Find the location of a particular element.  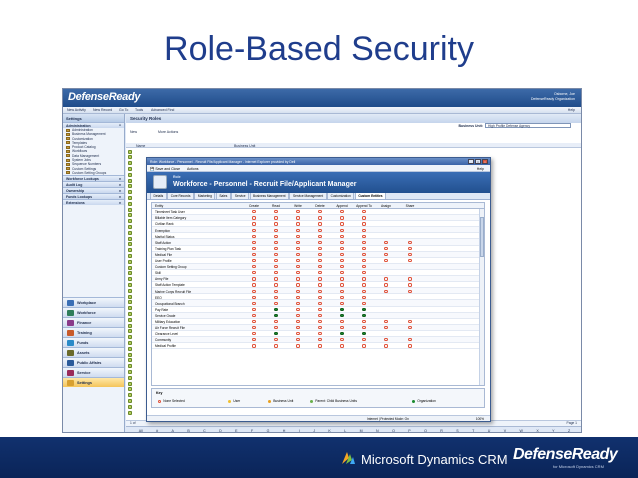

alphabet-letter: W is located at coordinates (521, 431).